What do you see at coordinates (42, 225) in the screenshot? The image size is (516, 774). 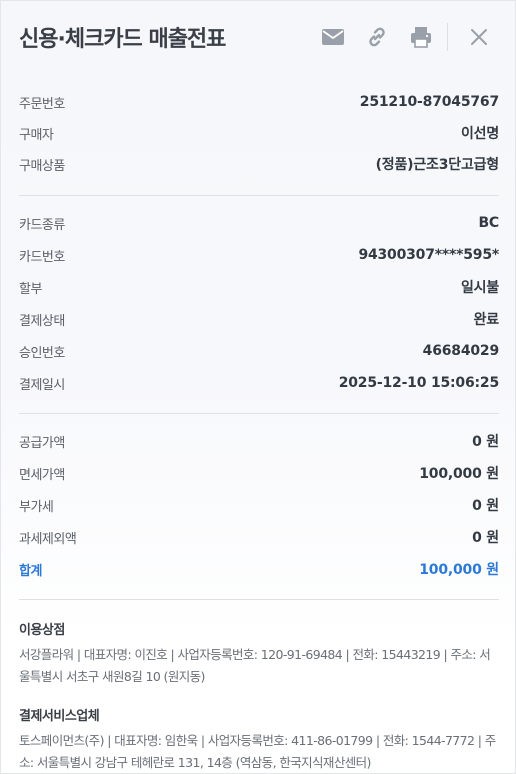 I see `card-type-label: 카드종류` at bounding box center [42, 225].